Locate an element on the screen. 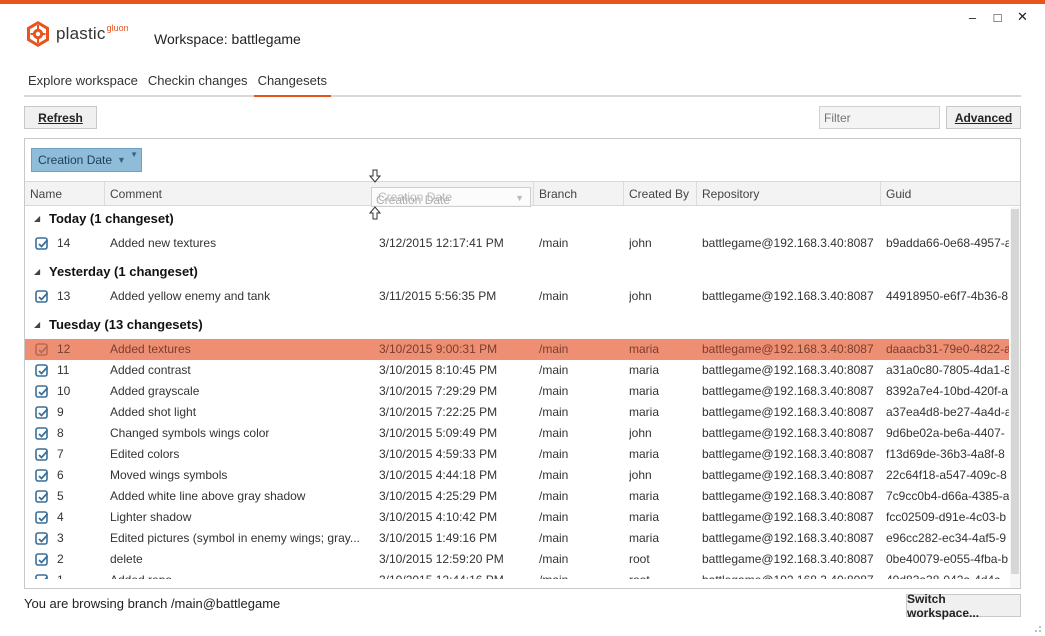  cell-comment: Added white line above gray shadow is located at coordinates (208, 496).